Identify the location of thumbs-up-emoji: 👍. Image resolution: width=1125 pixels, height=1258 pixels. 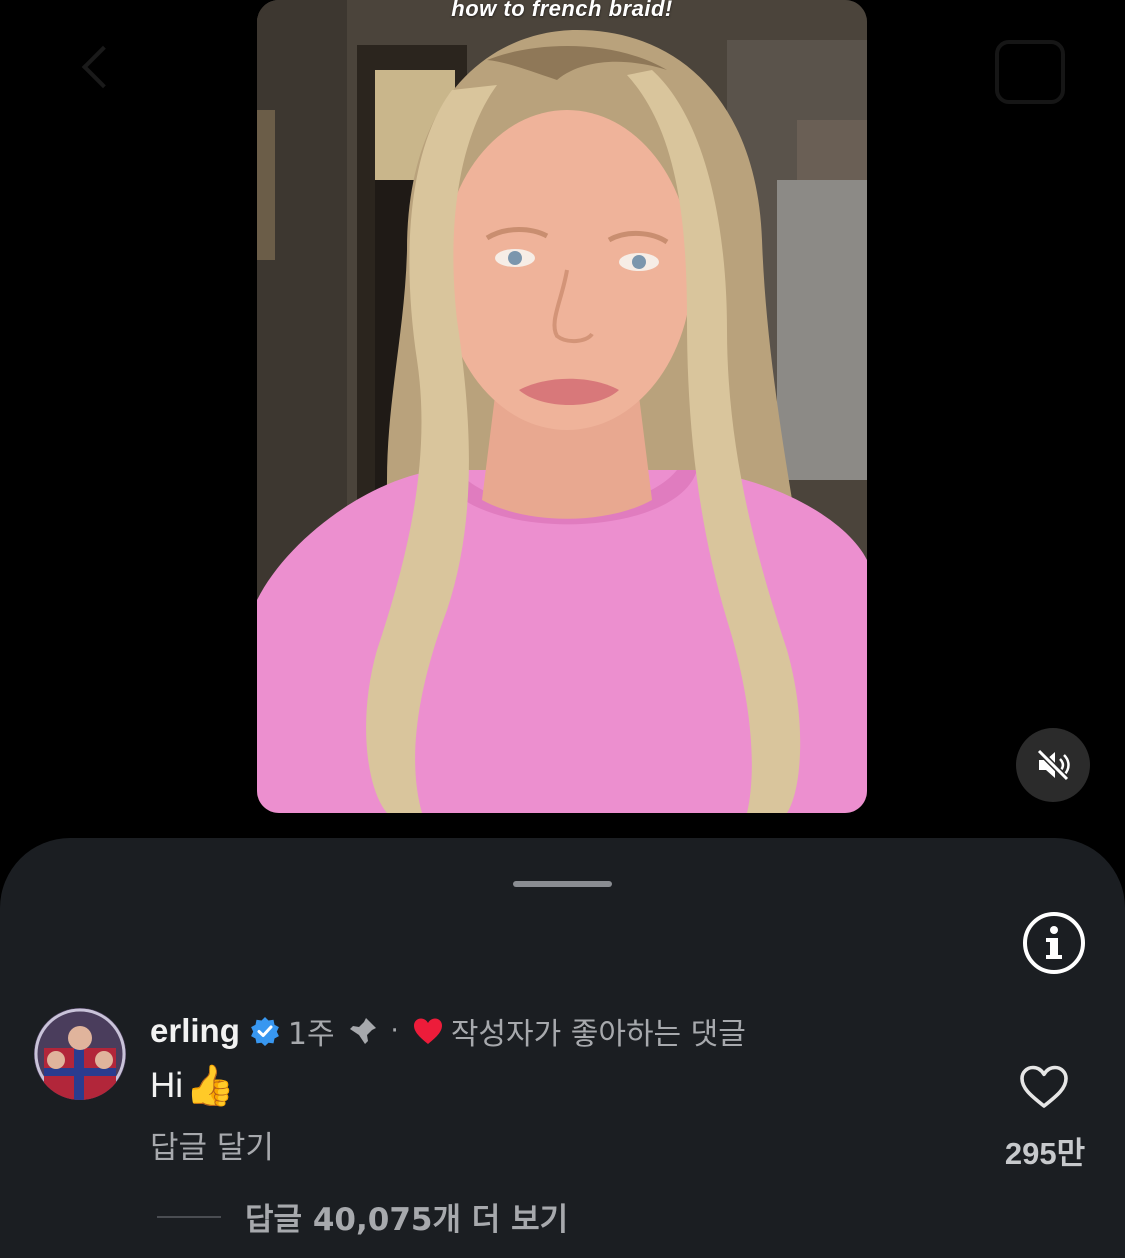
(210, 1086).